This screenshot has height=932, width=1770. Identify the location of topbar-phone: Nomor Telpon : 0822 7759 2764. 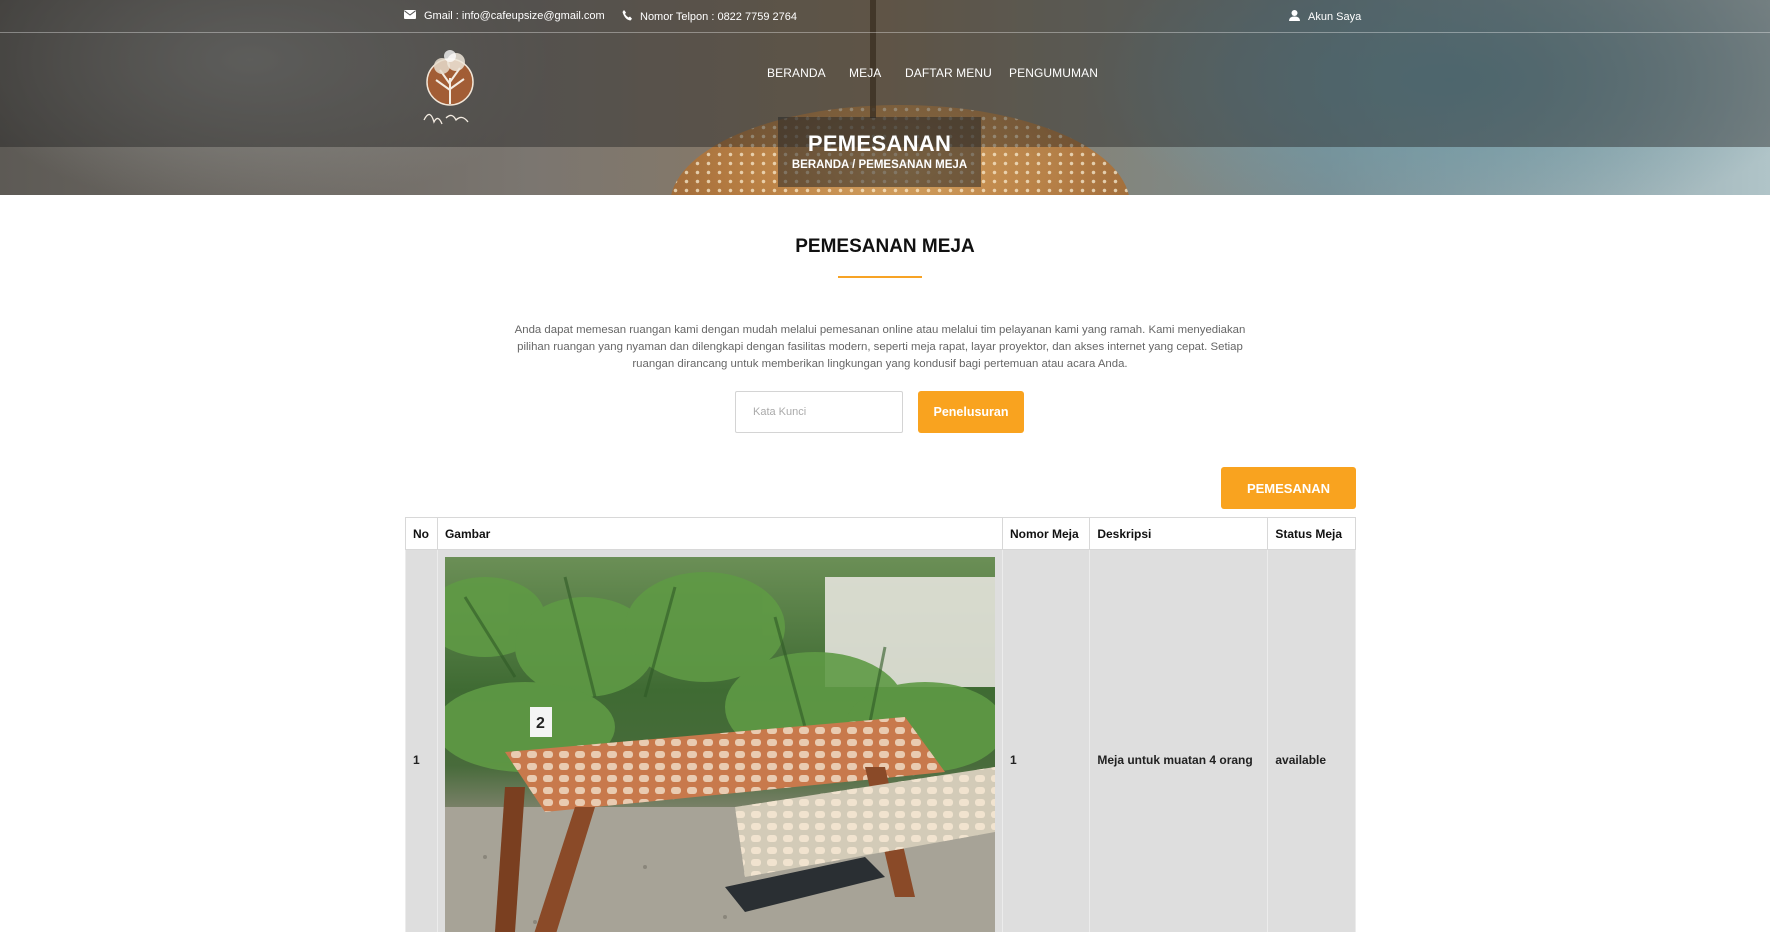
(709, 17).